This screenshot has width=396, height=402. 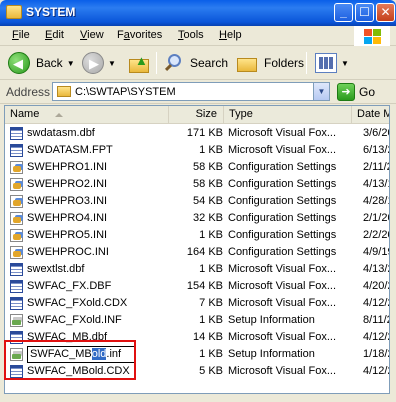 I want to click on folder-up-icon: ▲, so click(x=139, y=63).